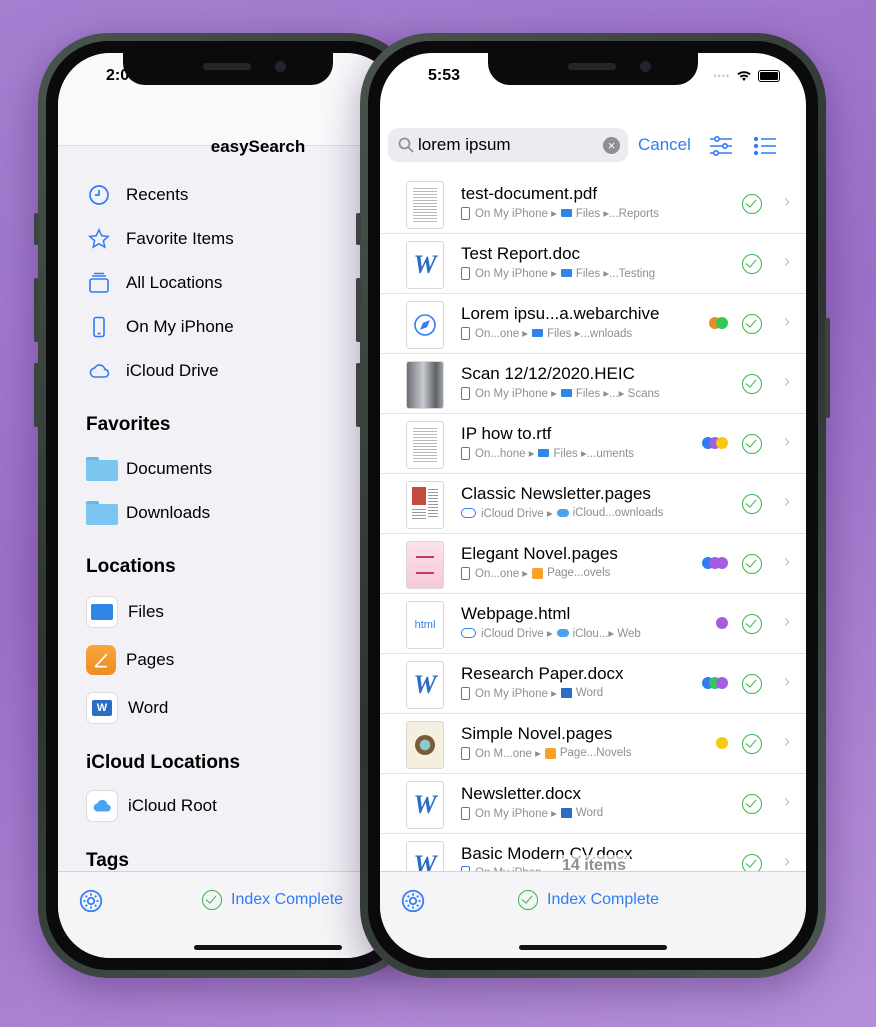  I want to click on sidebar-item-on-my-iphone: On My iPhone, so click(160, 327).